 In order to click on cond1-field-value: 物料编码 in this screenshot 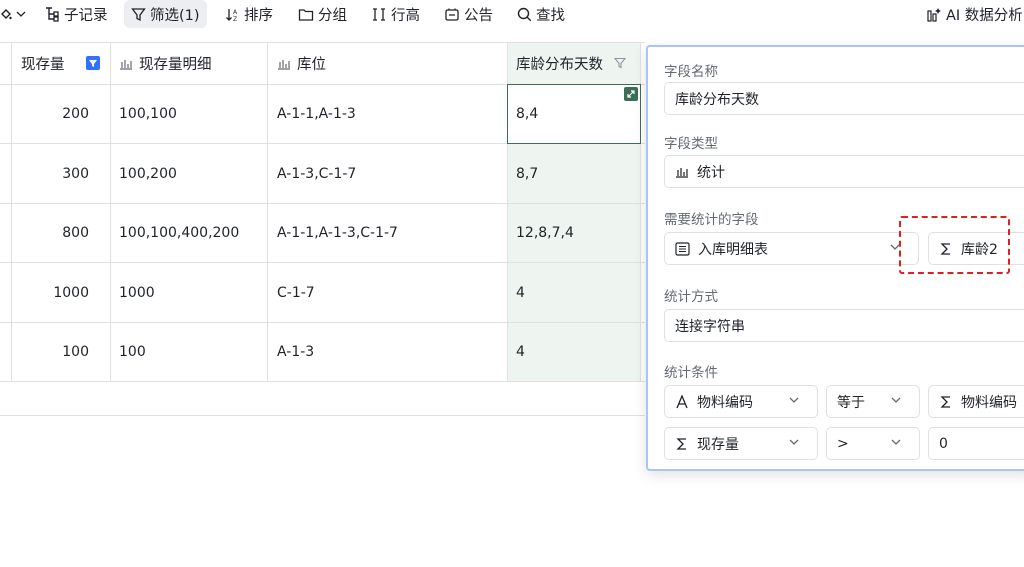, I will do `click(725, 402)`.